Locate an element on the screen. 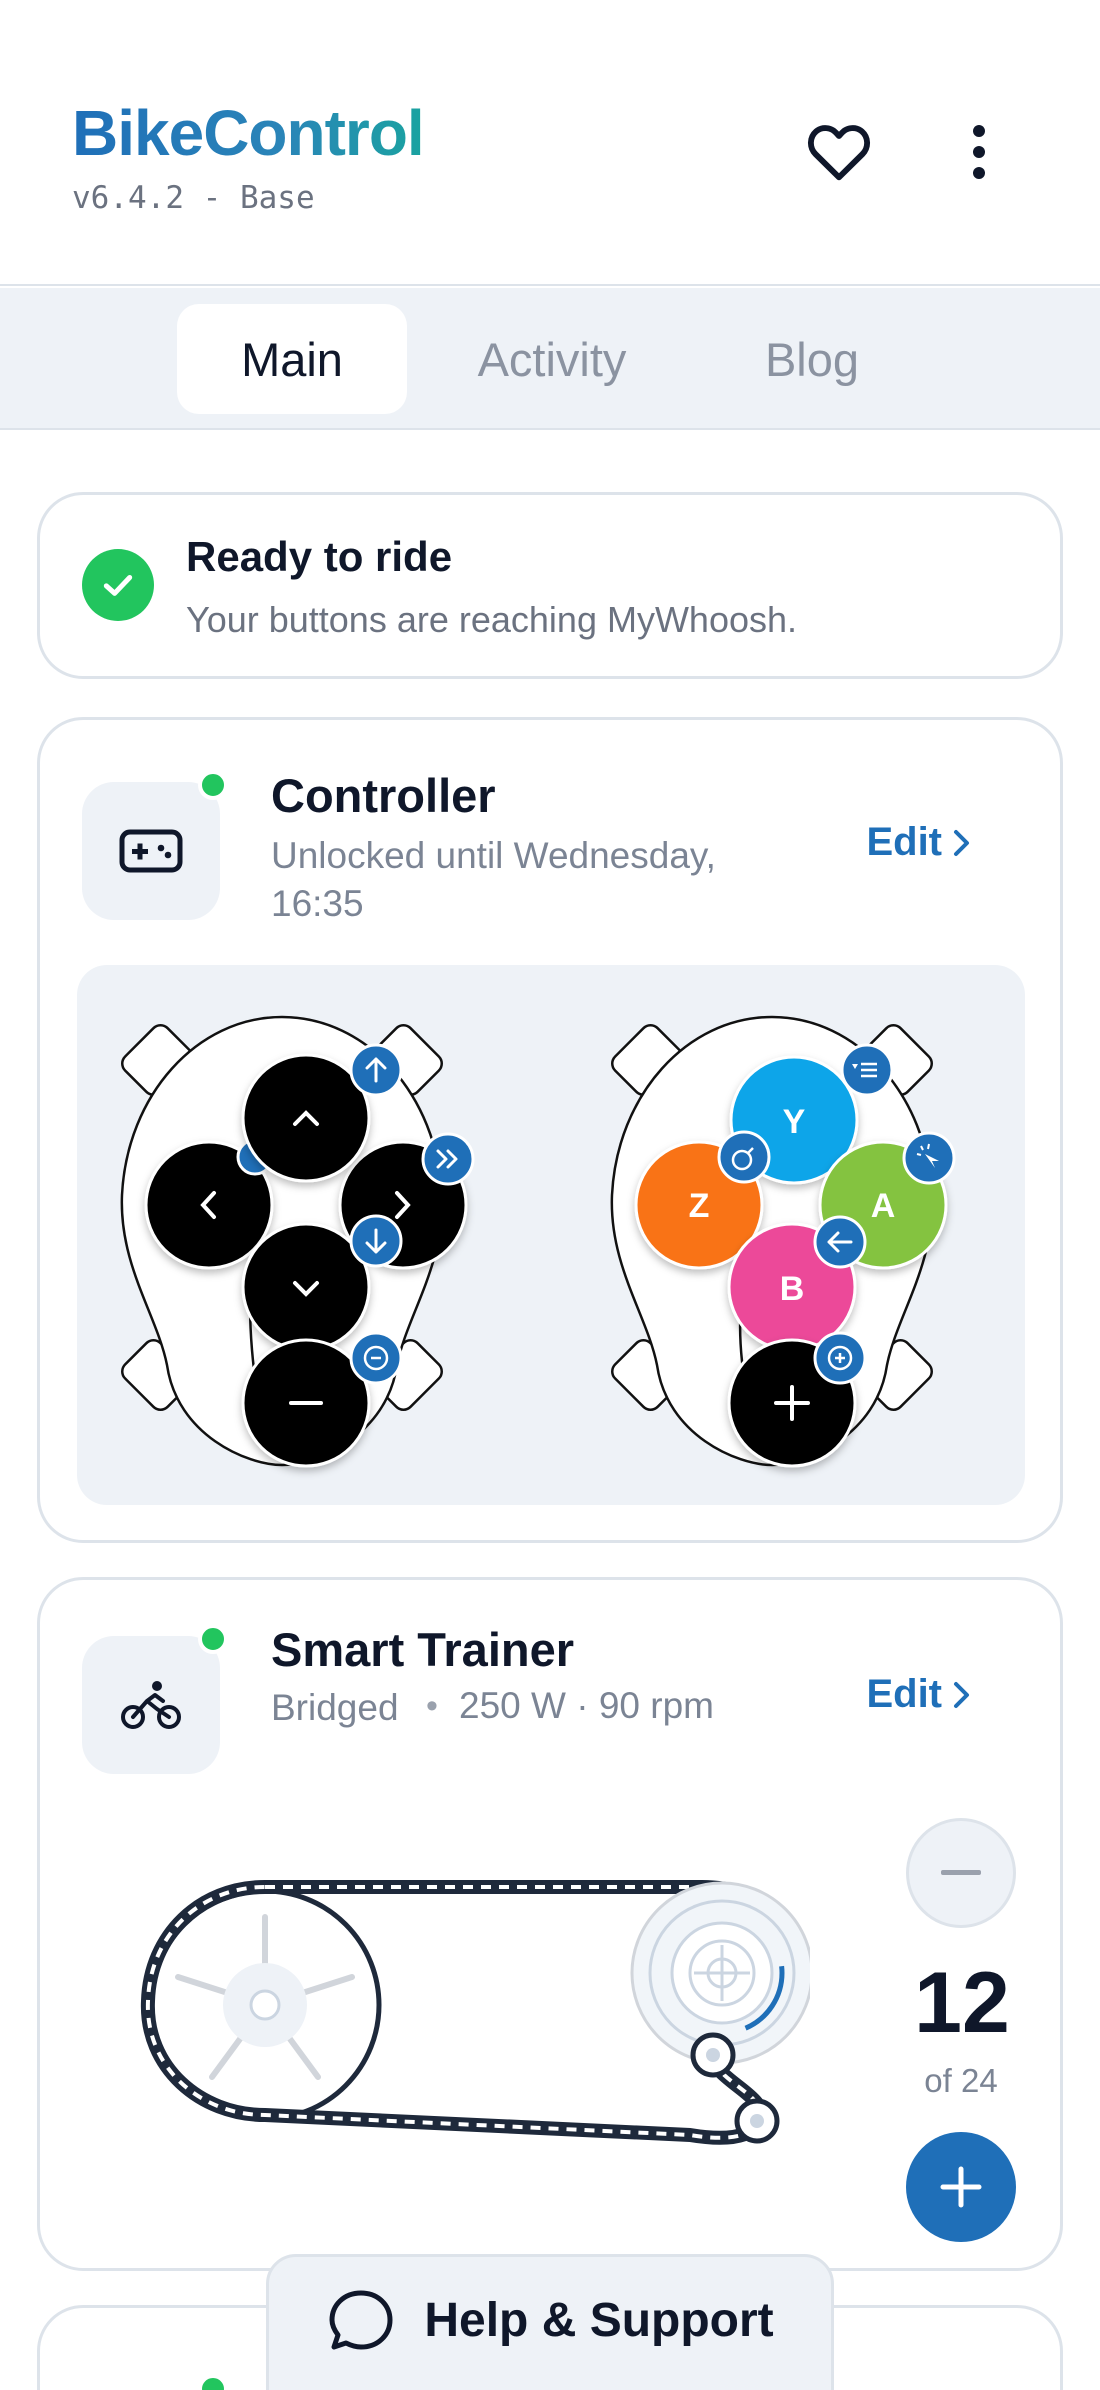 This screenshot has width=1100, height=2390. help-label: Help & Support is located at coordinates (599, 2320).